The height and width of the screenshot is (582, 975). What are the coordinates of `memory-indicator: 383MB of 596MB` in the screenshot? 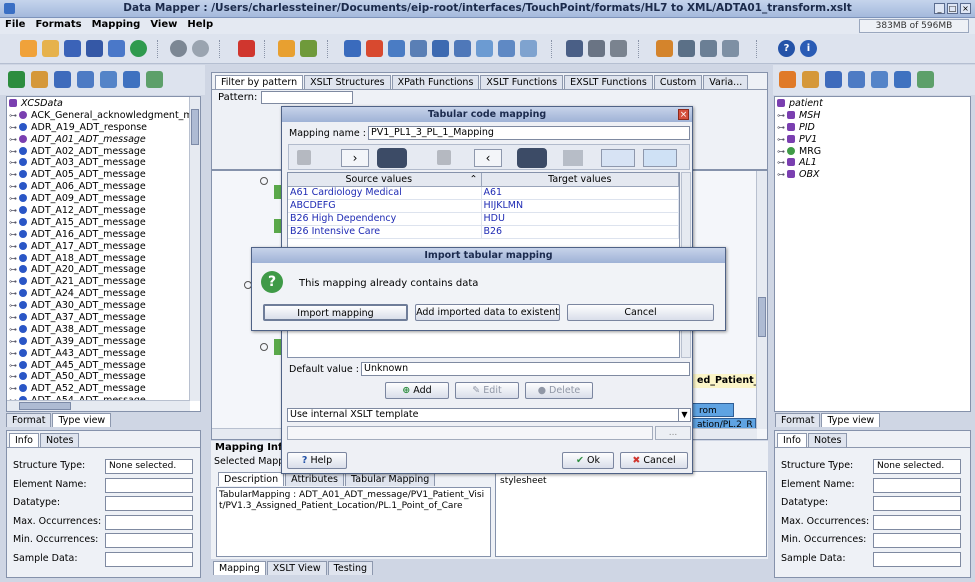 It's located at (914, 26).